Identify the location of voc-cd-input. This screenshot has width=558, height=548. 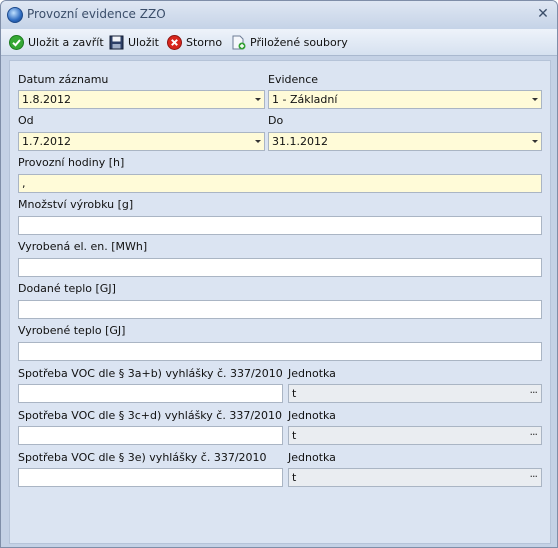
(150, 435).